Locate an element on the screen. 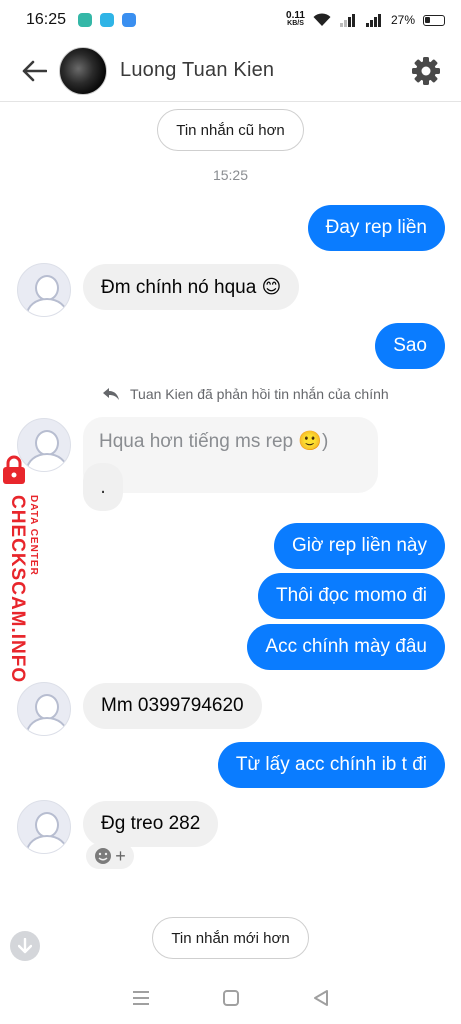 The width and height of the screenshot is (461, 1024). back-button is located at coordinates (34, 71).